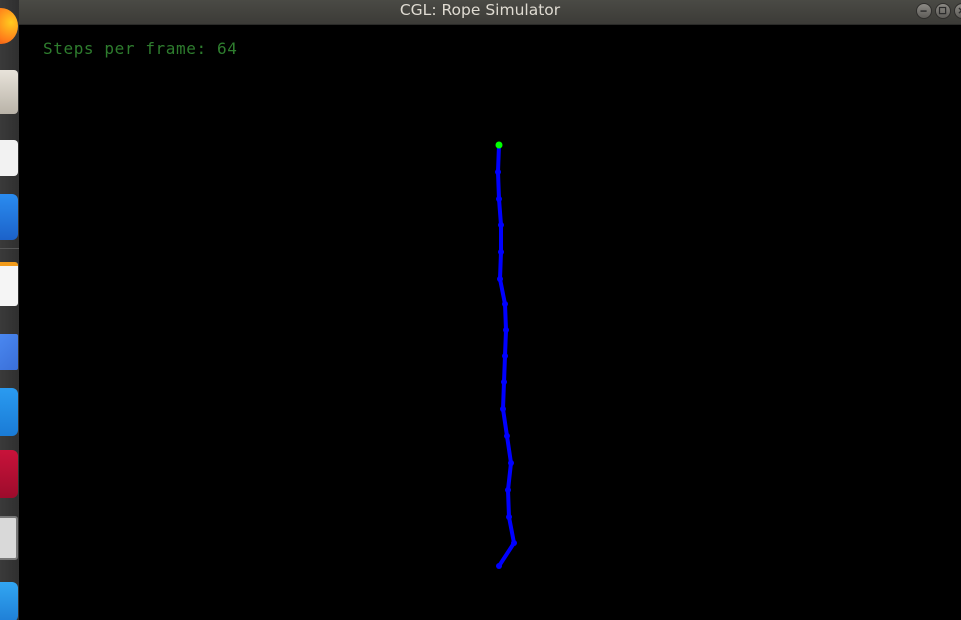  I want to click on close-button, so click(957, 11).